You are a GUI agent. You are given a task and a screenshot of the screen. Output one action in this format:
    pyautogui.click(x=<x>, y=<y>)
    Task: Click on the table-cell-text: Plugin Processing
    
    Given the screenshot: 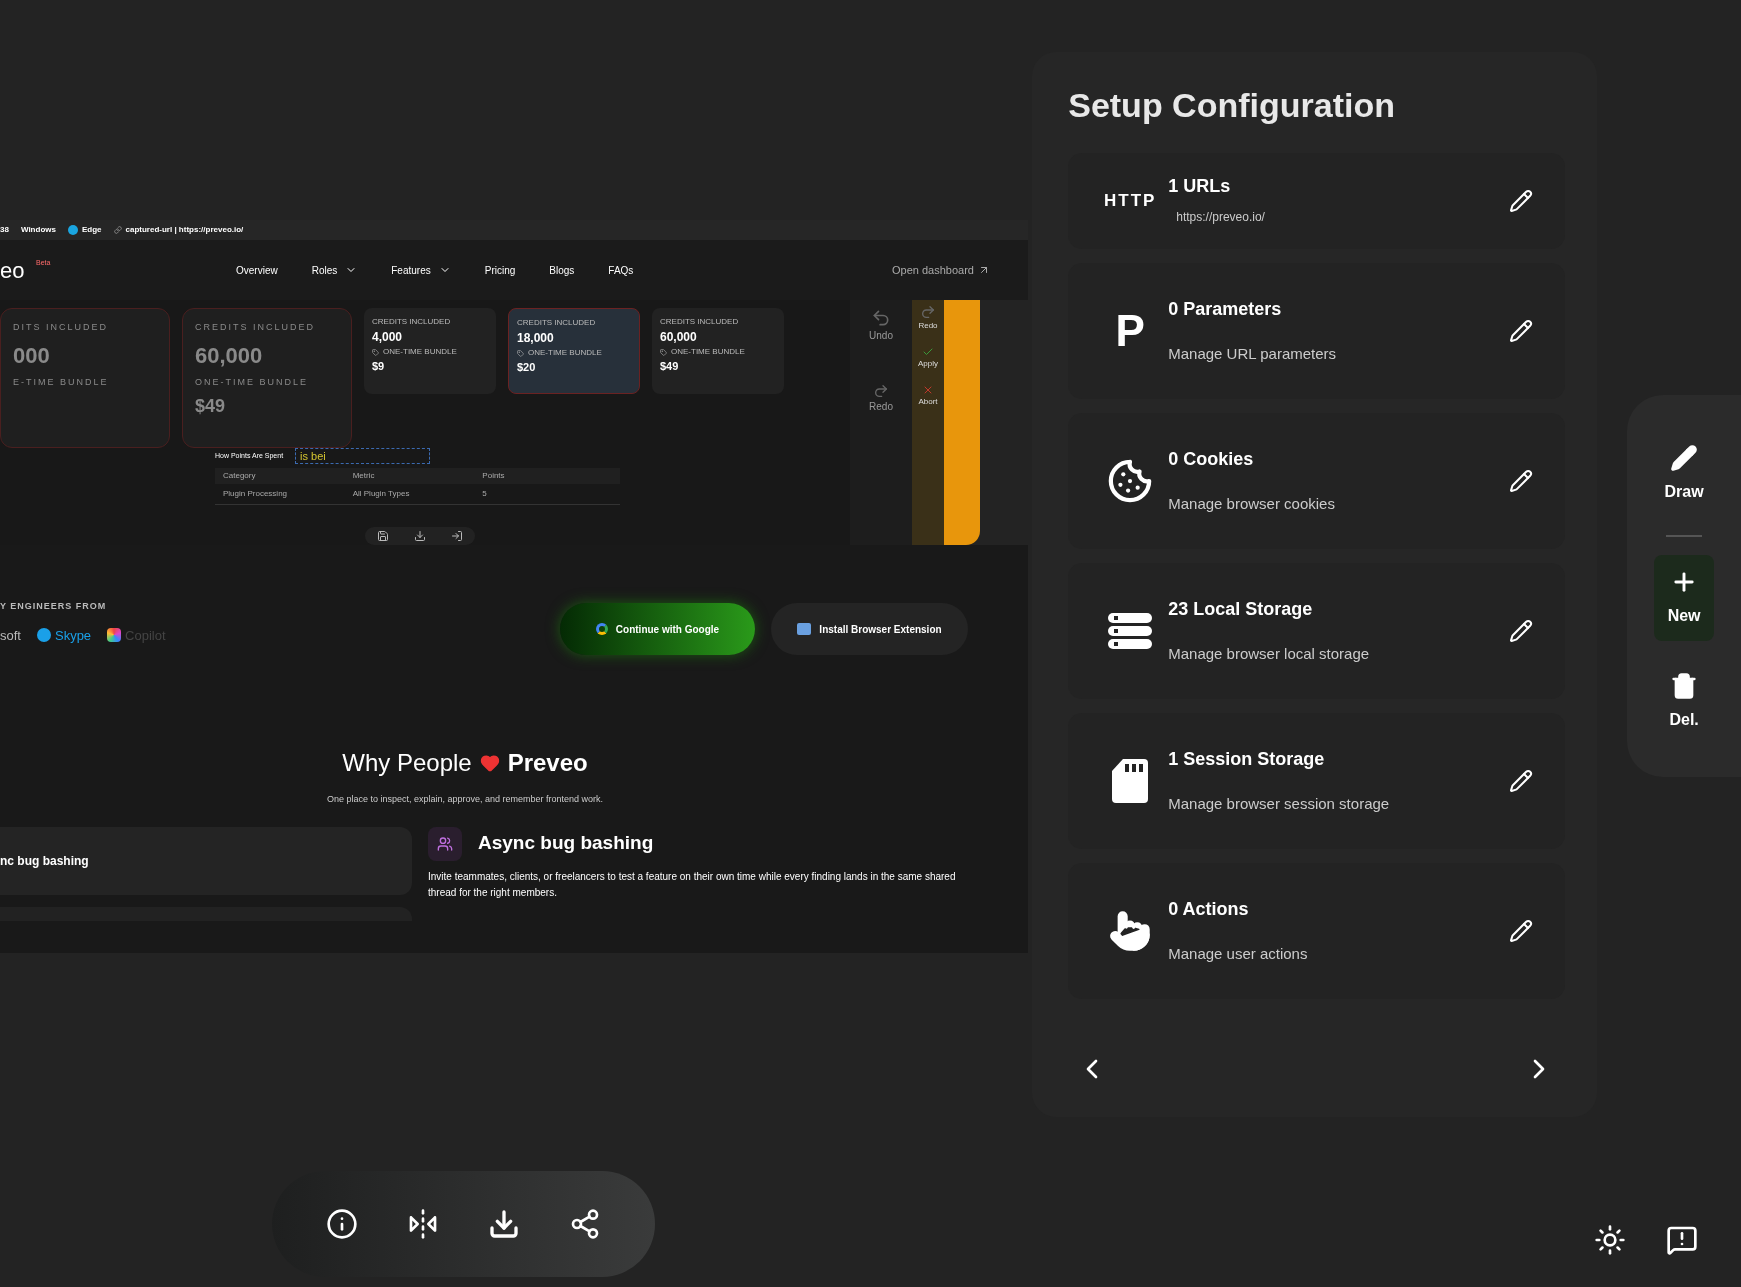 What is the action you would take?
    pyautogui.click(x=256, y=494)
    